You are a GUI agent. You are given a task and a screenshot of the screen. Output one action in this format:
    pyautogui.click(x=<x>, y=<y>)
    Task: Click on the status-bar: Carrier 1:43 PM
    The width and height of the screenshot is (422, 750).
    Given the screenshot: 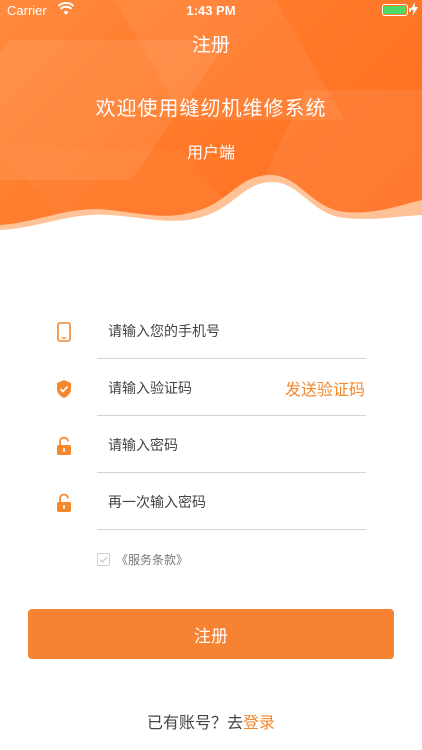 What is the action you would take?
    pyautogui.click(x=211, y=11)
    